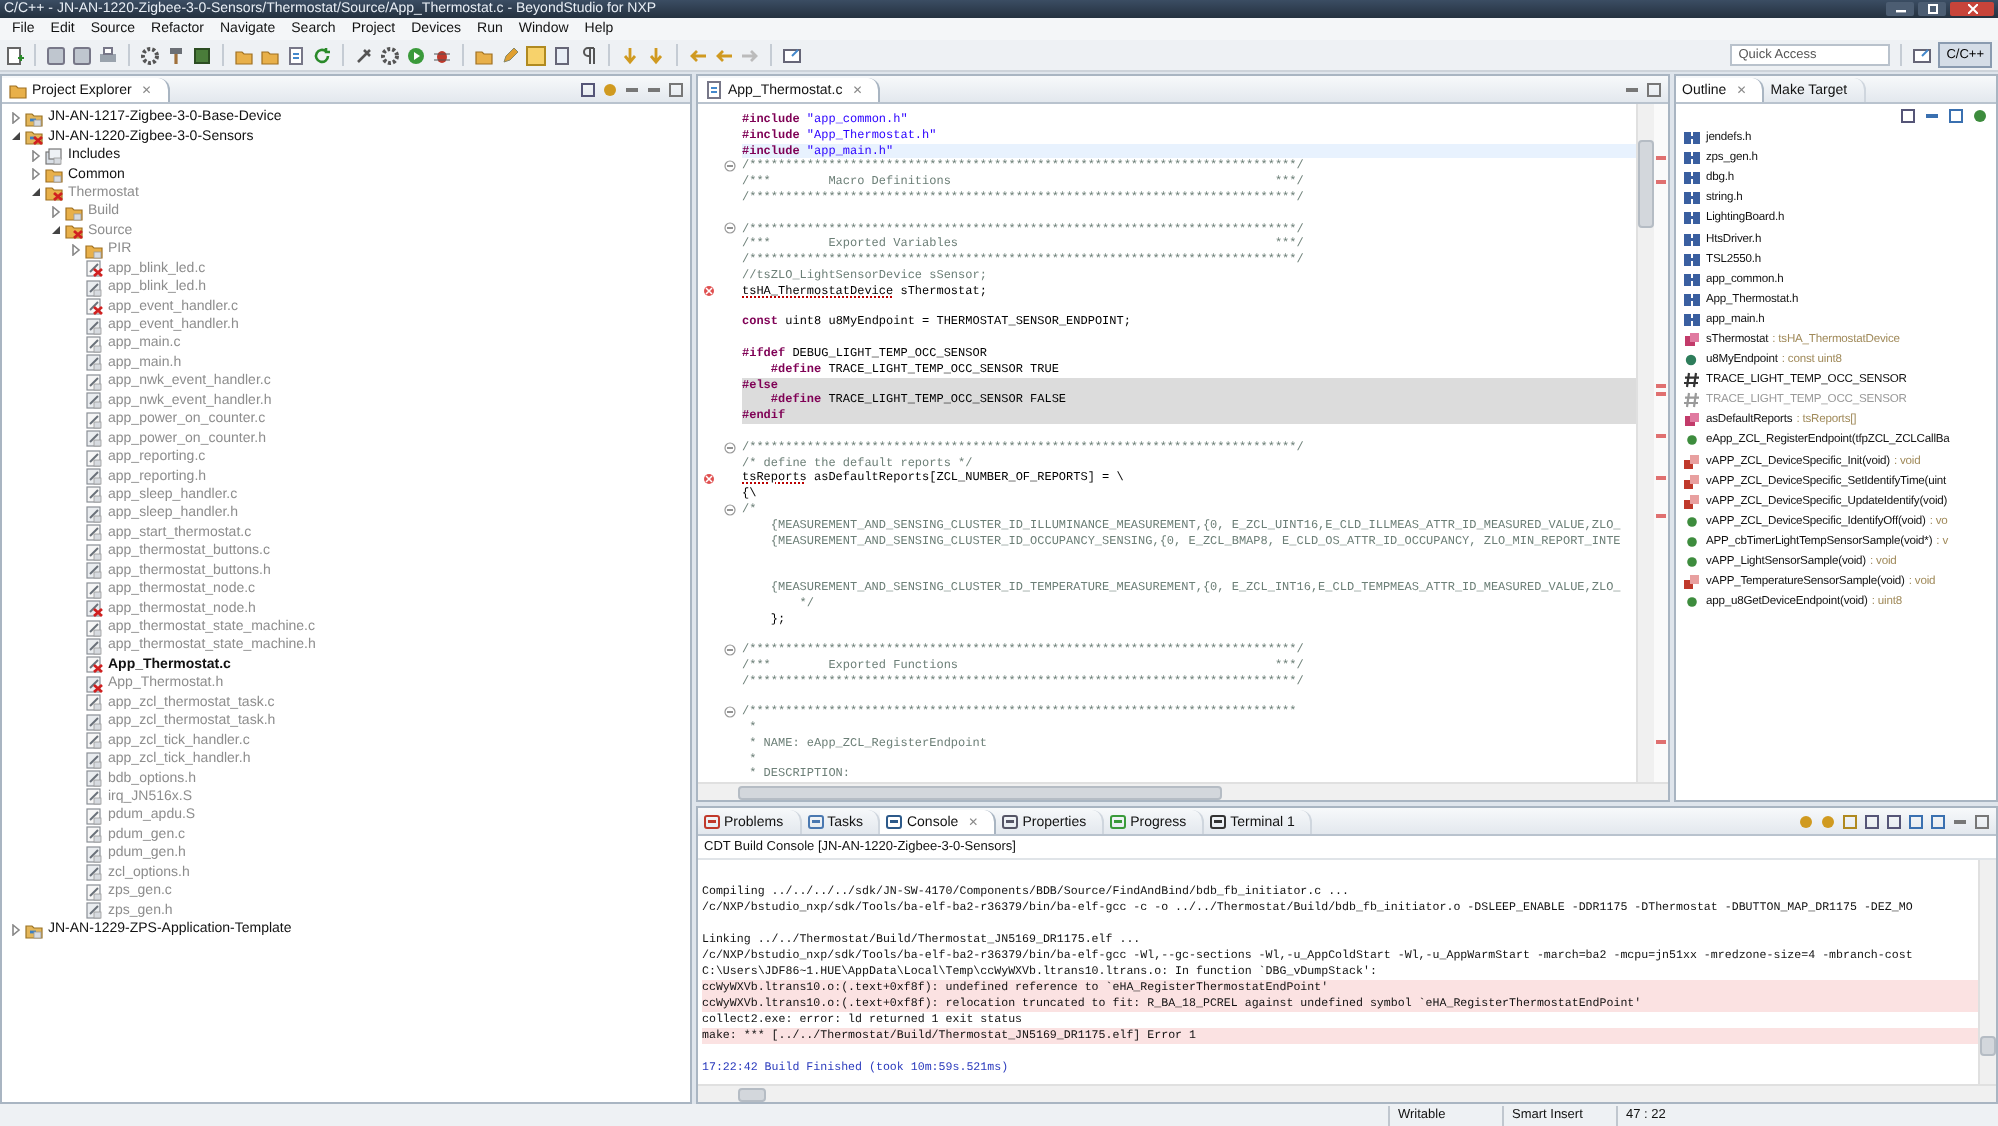 The height and width of the screenshot is (1126, 1998). Describe the element at coordinates (1010, 822) in the screenshot. I see `list-icon` at that location.